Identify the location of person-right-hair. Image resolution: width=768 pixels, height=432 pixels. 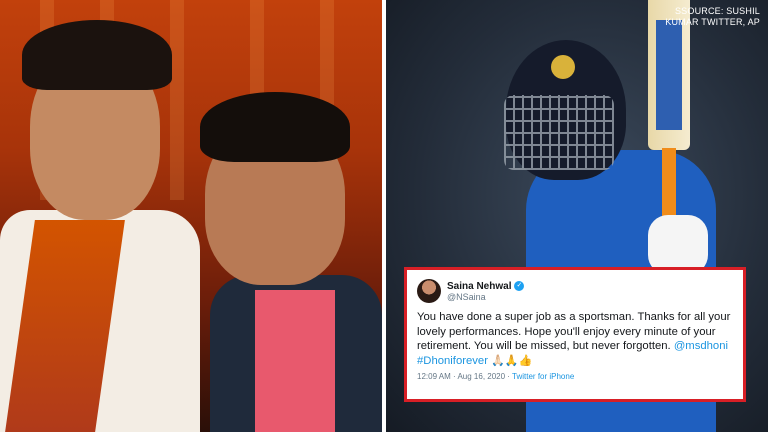
(275, 127).